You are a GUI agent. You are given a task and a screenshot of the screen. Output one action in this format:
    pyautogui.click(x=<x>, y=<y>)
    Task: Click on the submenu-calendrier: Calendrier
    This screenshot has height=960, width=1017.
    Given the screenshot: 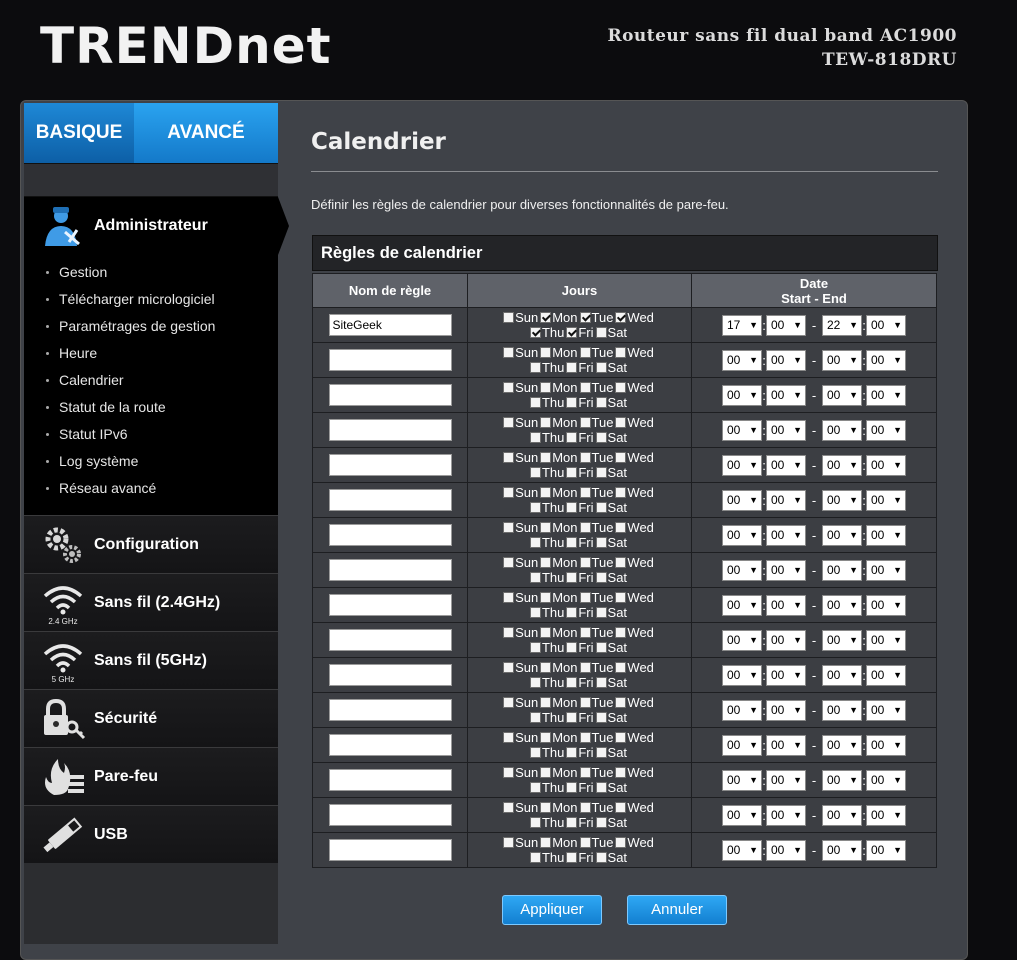 What is the action you would take?
    pyautogui.click(x=151, y=380)
    